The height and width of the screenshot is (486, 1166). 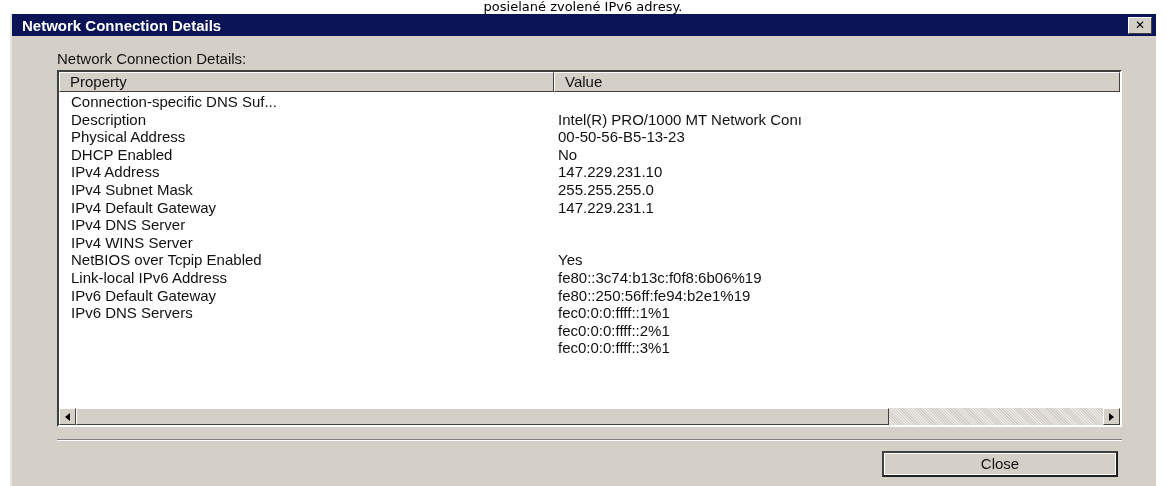 I want to click on table-cell: IPv4 DNS Server, so click(x=128, y=225).